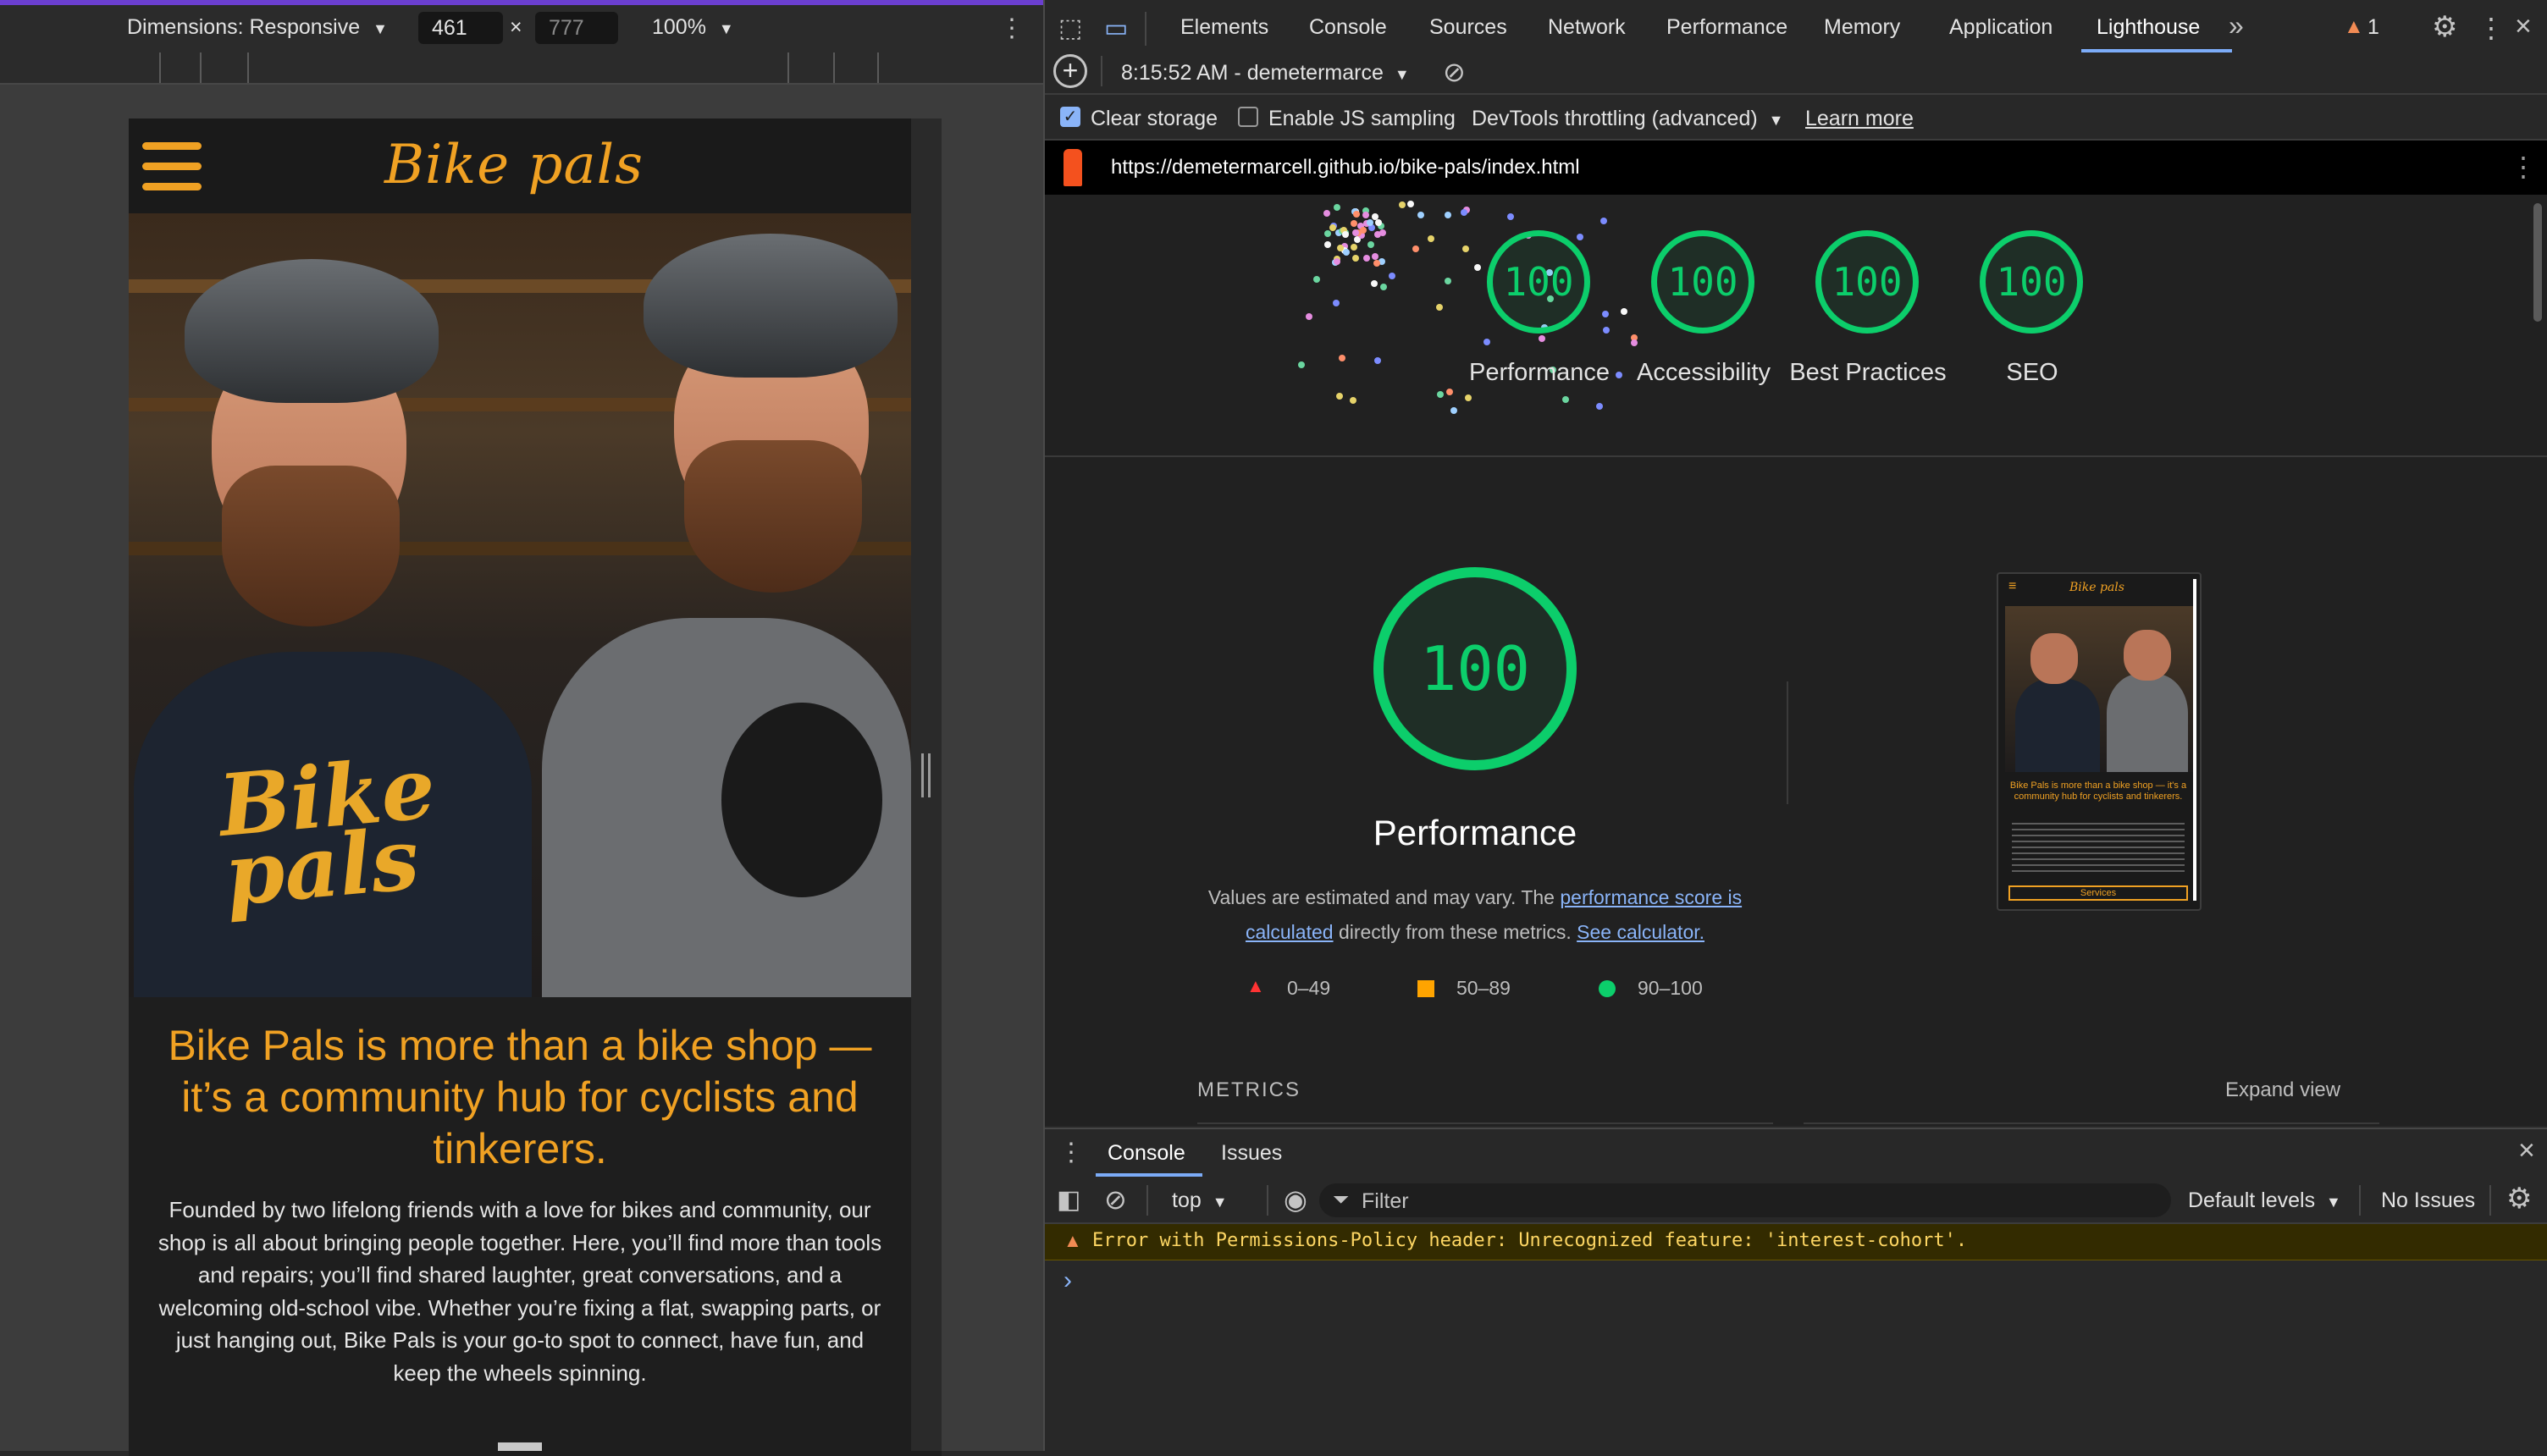  I want to click on close-drawer-icon: ×, so click(2526, 1150).